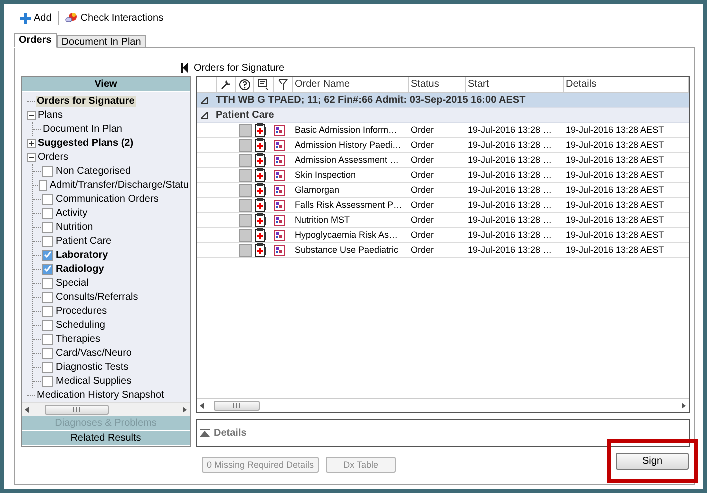 The width and height of the screenshot is (707, 493). Describe the element at coordinates (101, 395) in the screenshot. I see `tree-item: Medication History Snapshot` at that location.